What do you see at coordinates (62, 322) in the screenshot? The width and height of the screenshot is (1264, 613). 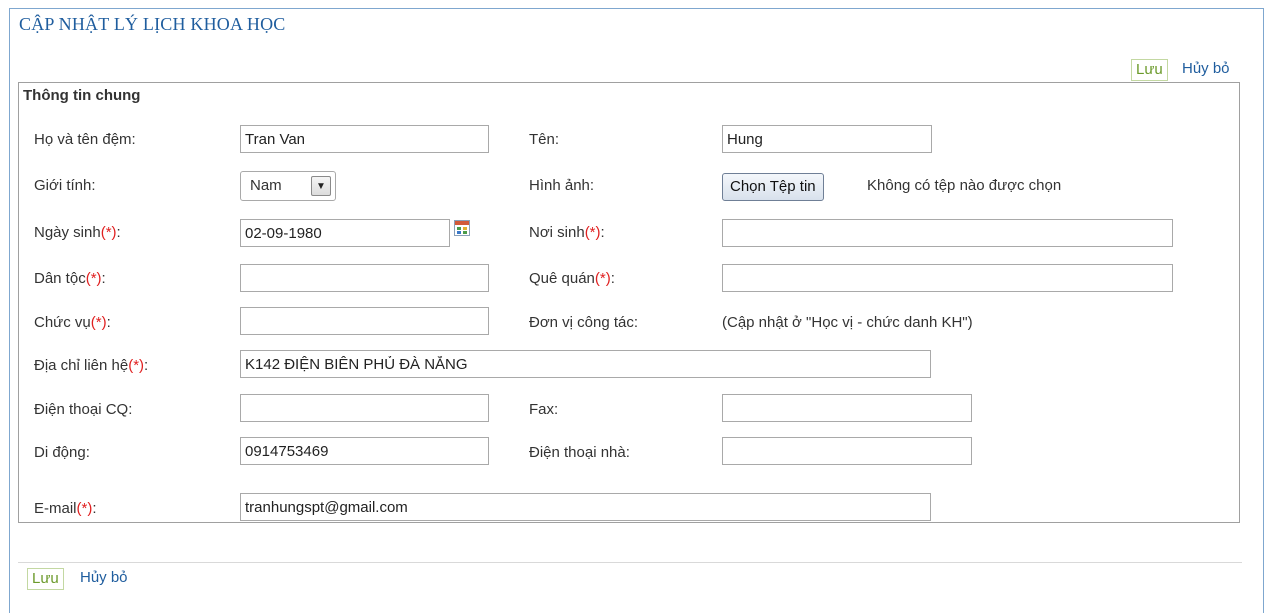 I see `label-chuc-vu-text: Chức vụ` at bounding box center [62, 322].